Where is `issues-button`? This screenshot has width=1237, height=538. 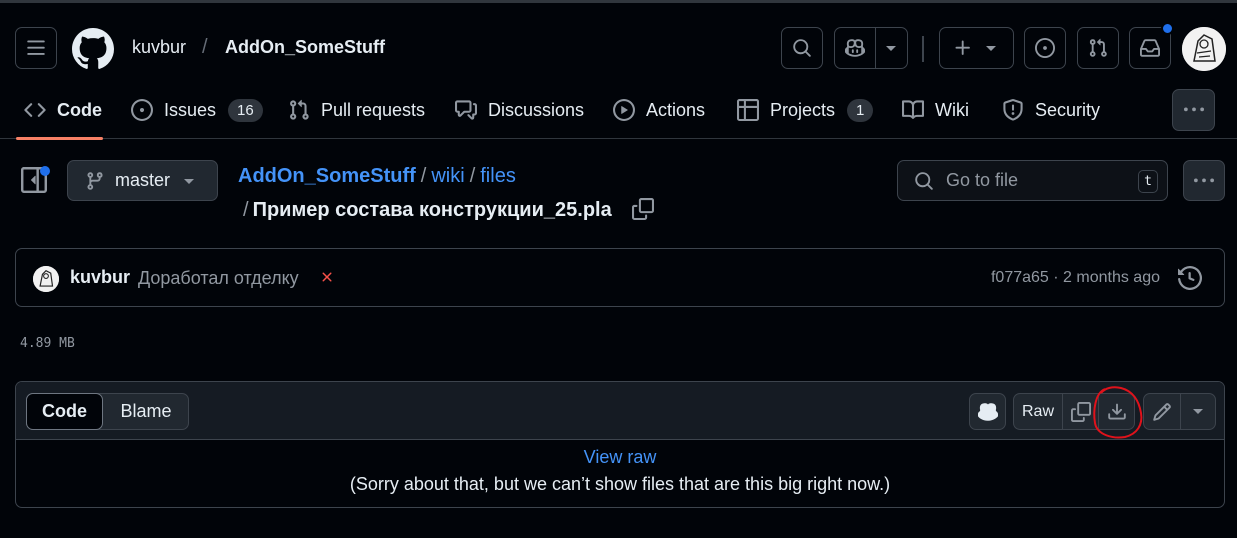 issues-button is located at coordinates (1045, 48).